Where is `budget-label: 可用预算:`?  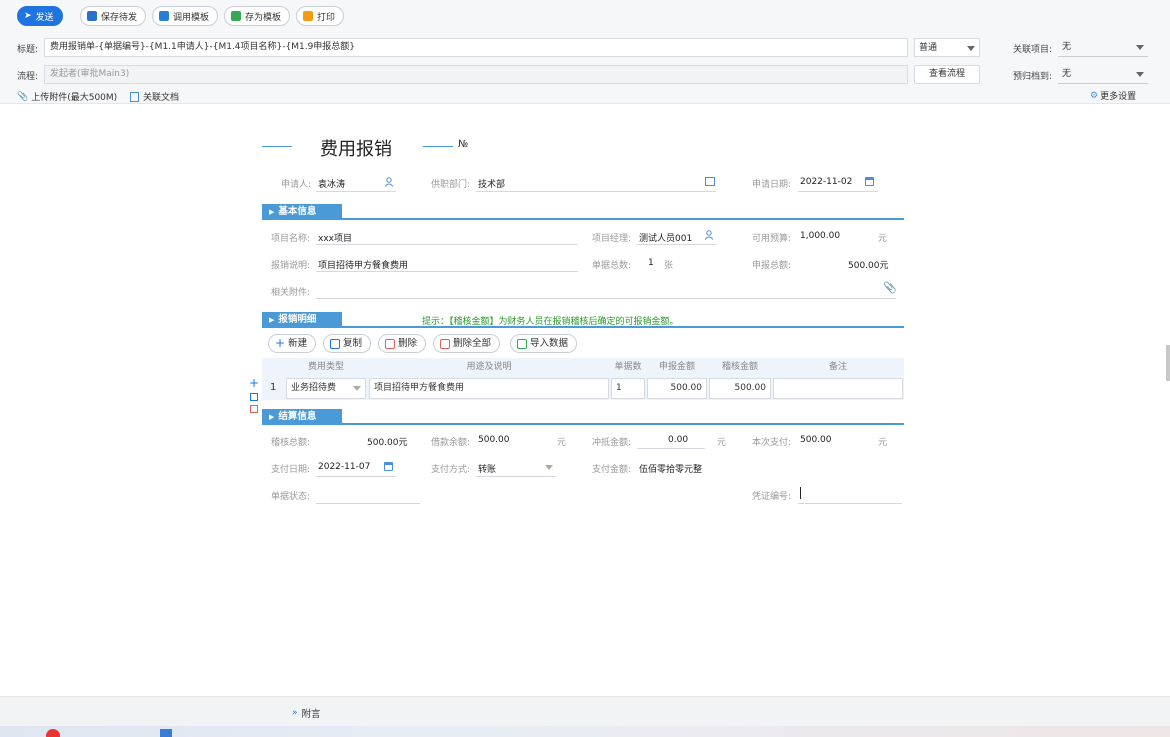 budget-label: 可用预算: is located at coordinates (772, 239).